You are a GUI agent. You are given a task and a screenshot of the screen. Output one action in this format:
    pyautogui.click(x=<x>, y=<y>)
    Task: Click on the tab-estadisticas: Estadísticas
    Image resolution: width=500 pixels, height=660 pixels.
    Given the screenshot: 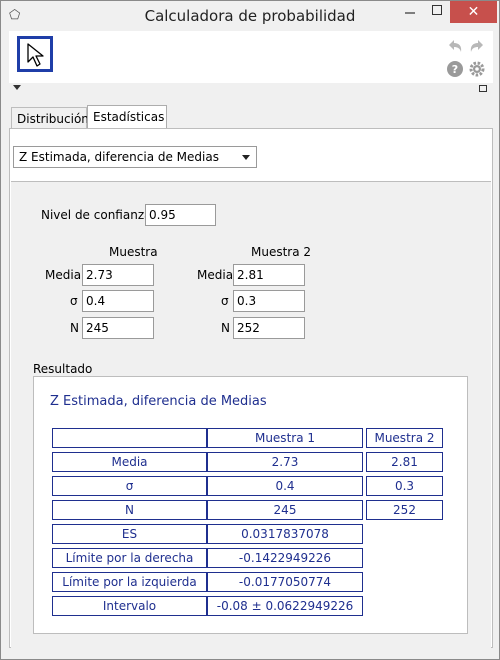 What is the action you would take?
    pyautogui.click(x=127, y=117)
    